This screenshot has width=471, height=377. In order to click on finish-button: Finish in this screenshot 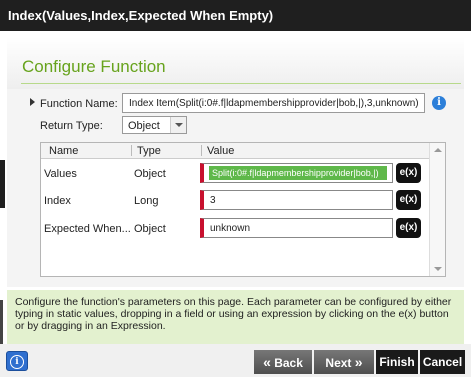, I will do `click(397, 362)`.